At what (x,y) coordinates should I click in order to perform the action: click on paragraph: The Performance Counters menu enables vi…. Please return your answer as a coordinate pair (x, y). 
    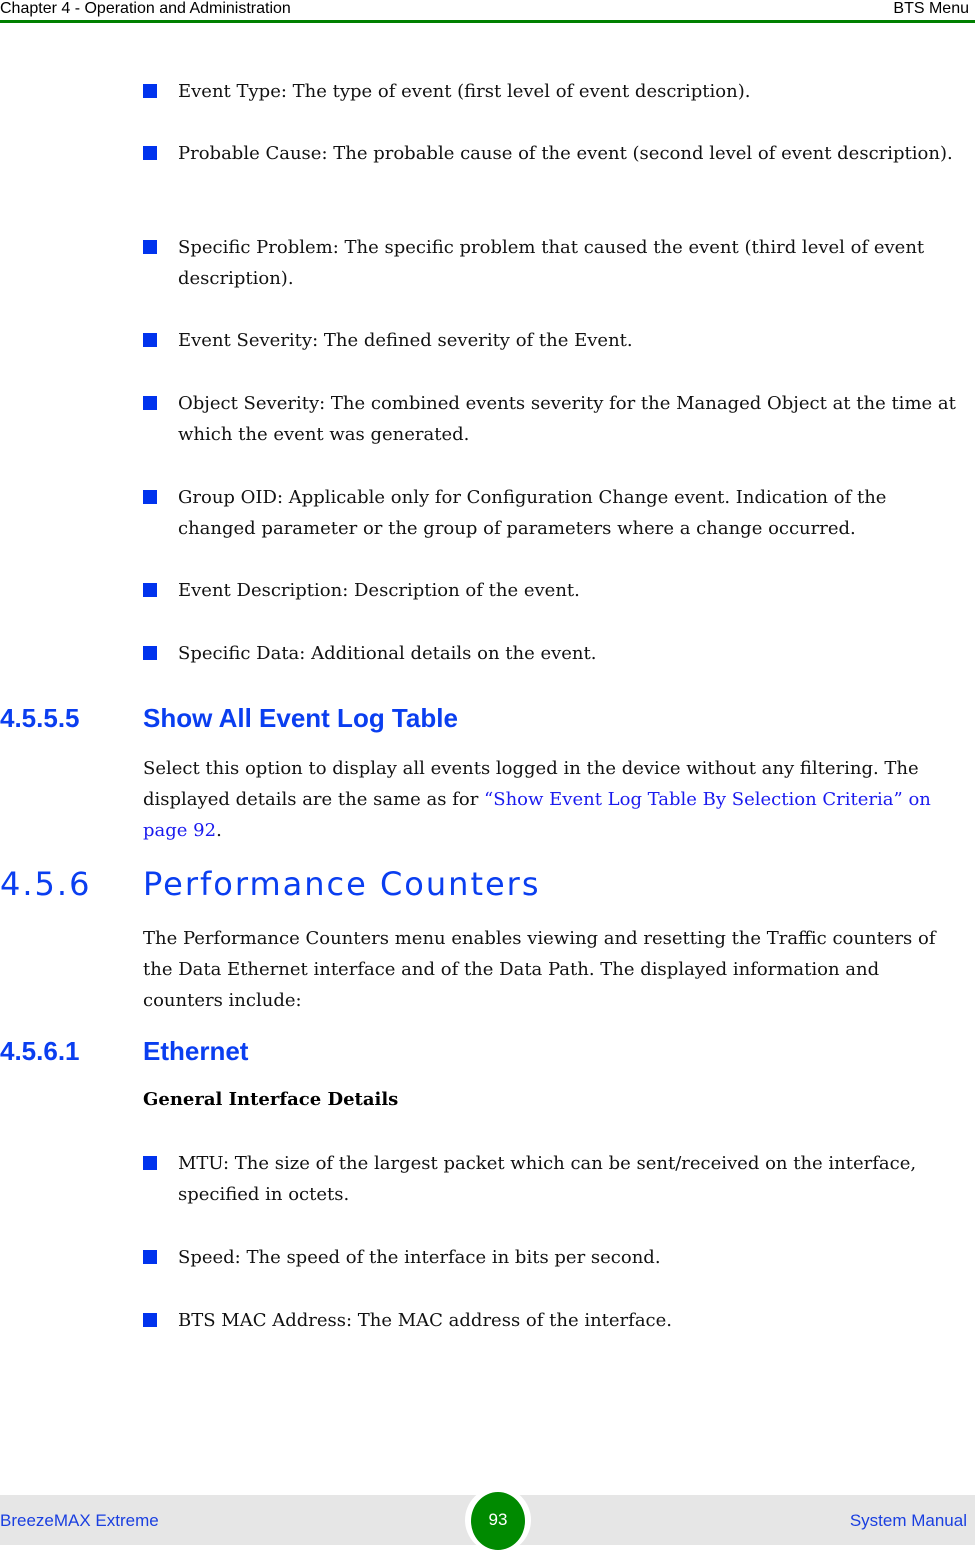
    Looking at the image, I should click on (539, 969).